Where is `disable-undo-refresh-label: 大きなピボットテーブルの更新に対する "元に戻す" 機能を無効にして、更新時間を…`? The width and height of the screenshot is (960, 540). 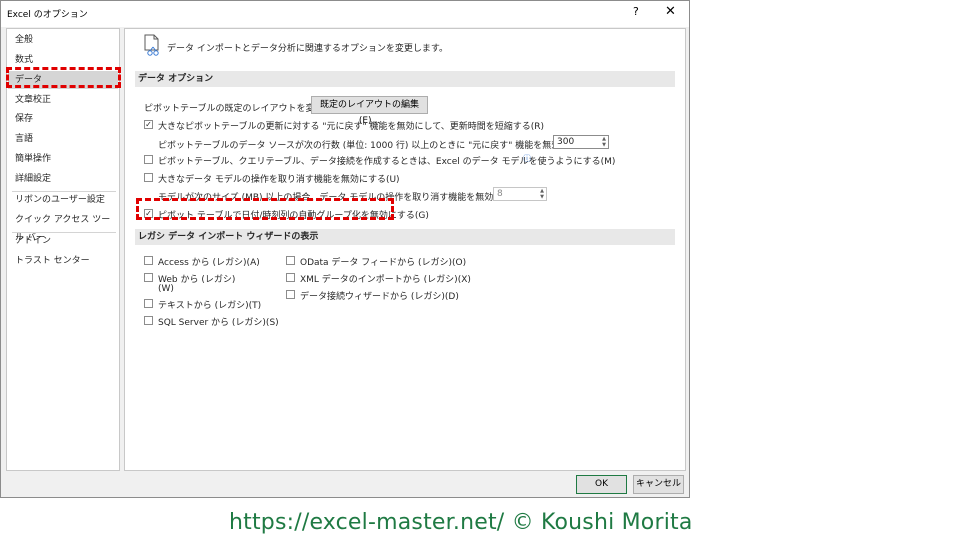 disable-undo-refresh-label: 大きなピボットテーブルの更新に対する "元に戻す" 機能を無効にして、更新時間を… is located at coordinates (351, 127).